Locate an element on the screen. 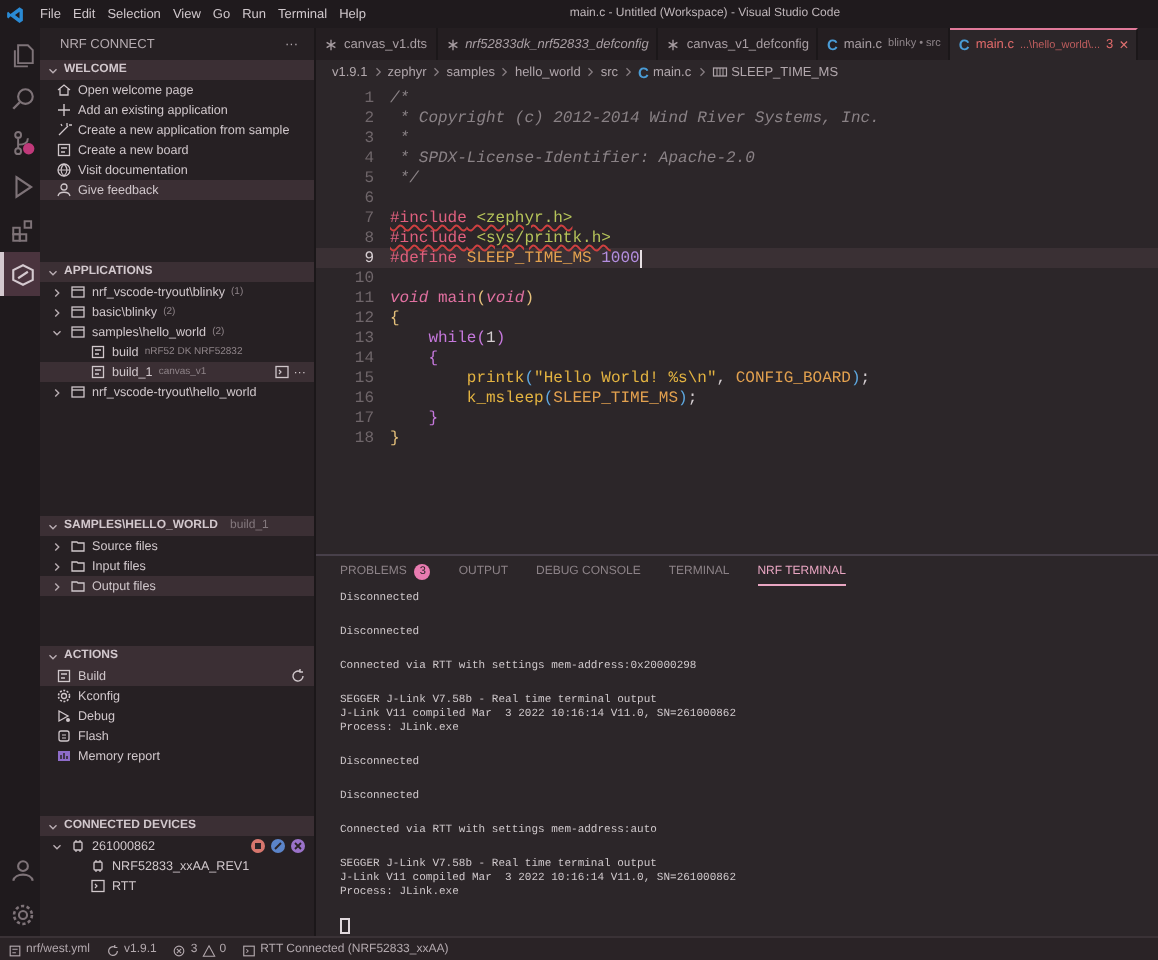  line-number: 10 is located at coordinates (364, 278).